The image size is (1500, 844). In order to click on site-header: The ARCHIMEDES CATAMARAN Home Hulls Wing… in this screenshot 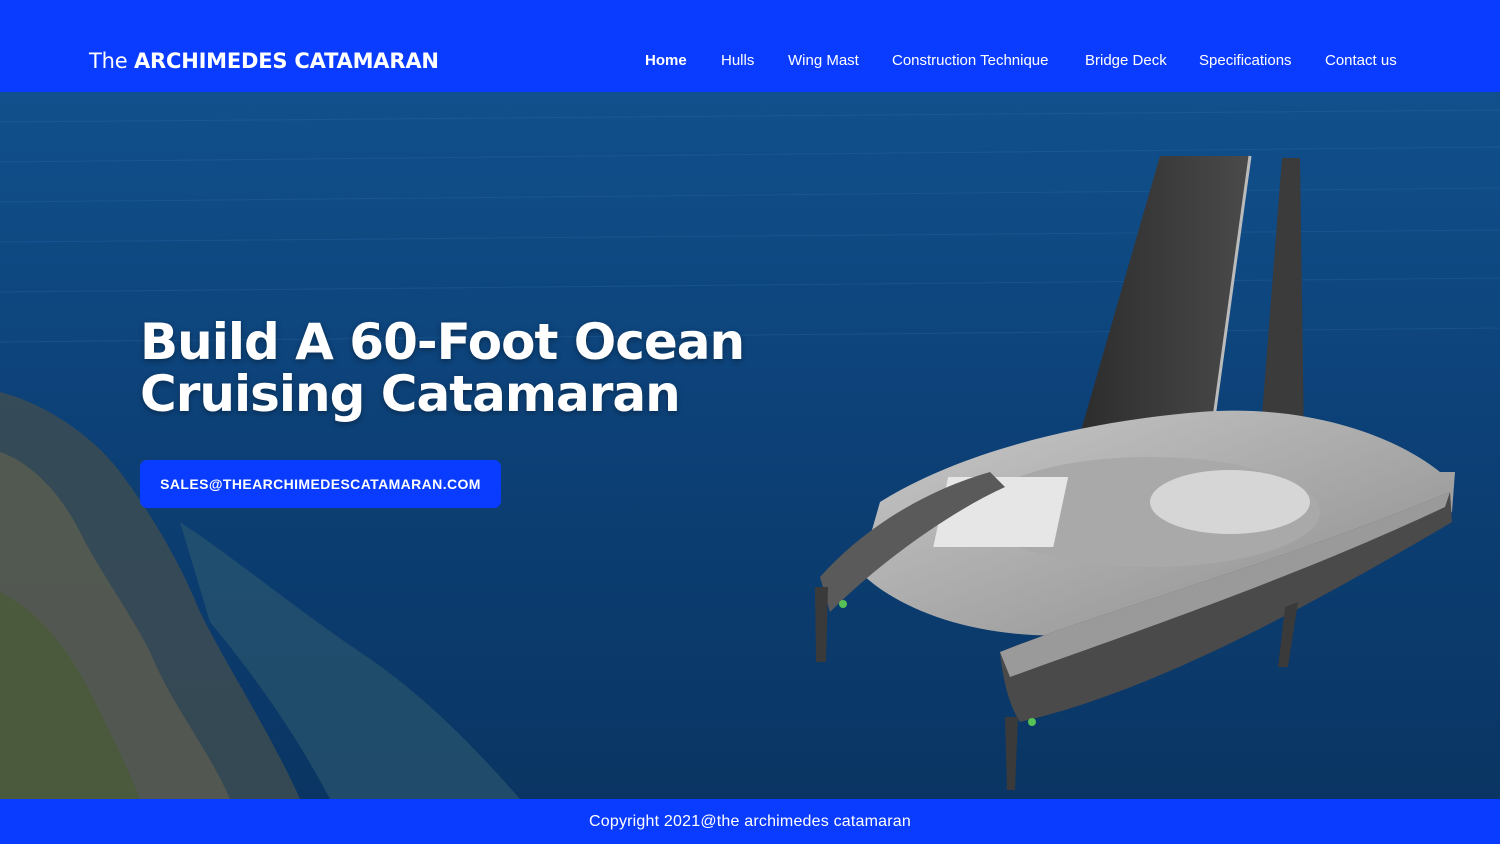, I will do `click(750, 46)`.